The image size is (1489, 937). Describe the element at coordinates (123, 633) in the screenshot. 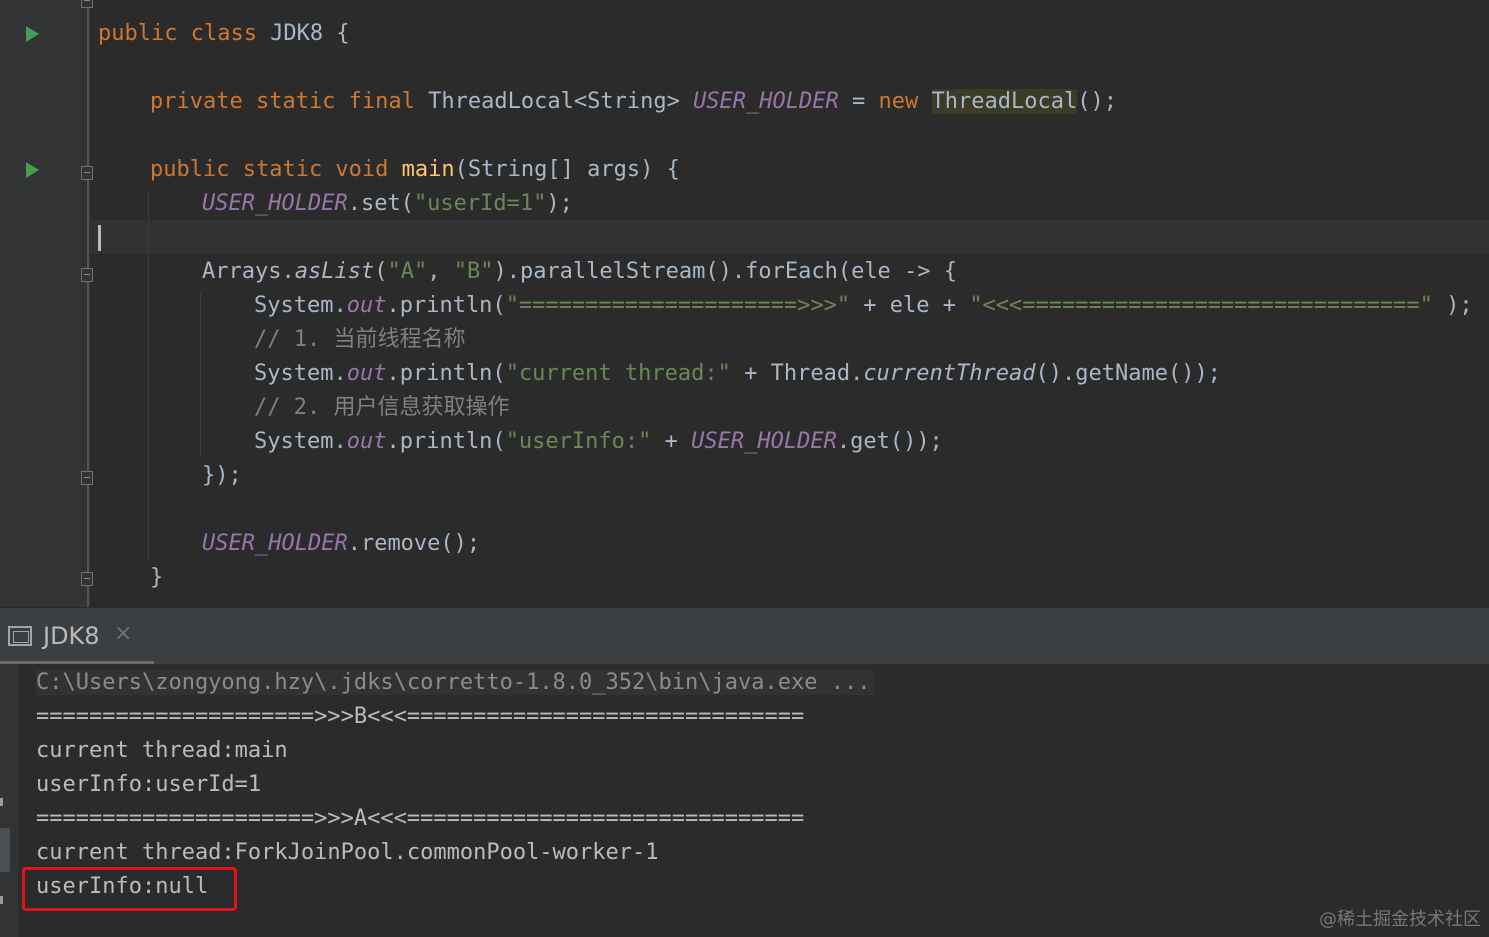

I see `close-icon: ×` at that location.